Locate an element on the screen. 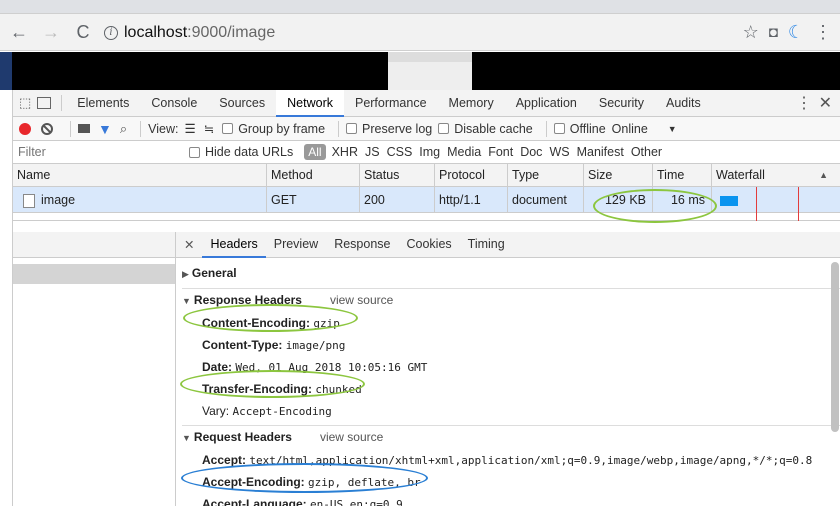 This screenshot has width=840, height=506. tab-performance: Performance is located at coordinates (391, 103).